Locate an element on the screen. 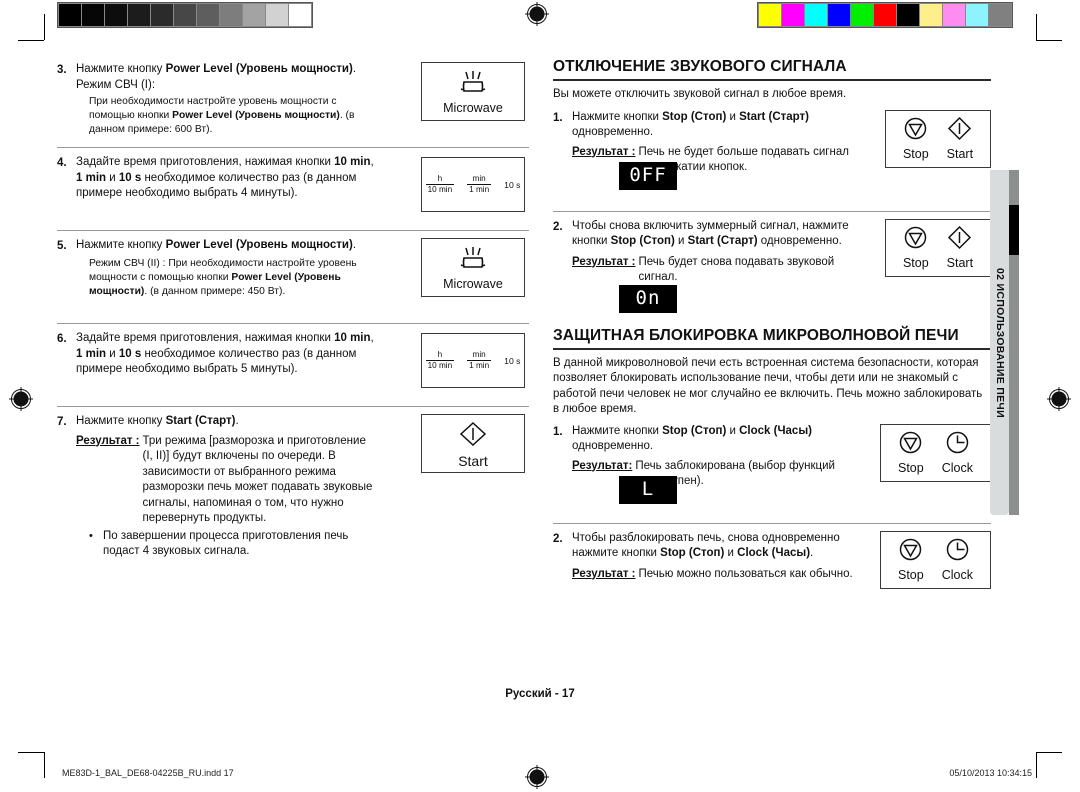 This screenshot has height=792, width=1080. led-display: 0FF is located at coordinates (648, 175).